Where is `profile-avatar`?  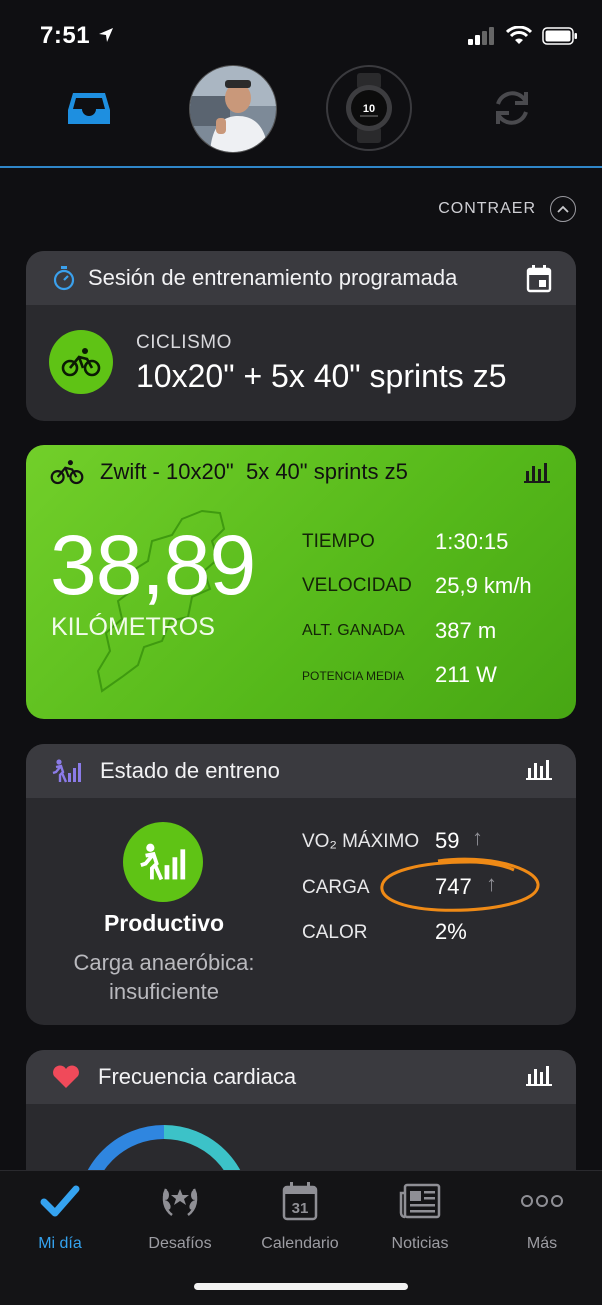
profile-avatar is located at coordinates (233, 109).